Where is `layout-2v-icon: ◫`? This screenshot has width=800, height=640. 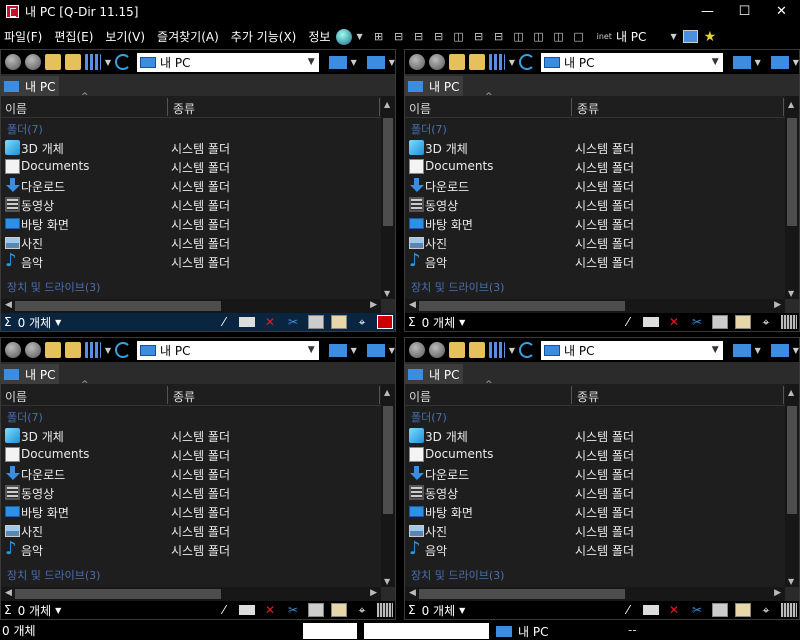 layout-2v-icon: ◫ is located at coordinates (459, 36).